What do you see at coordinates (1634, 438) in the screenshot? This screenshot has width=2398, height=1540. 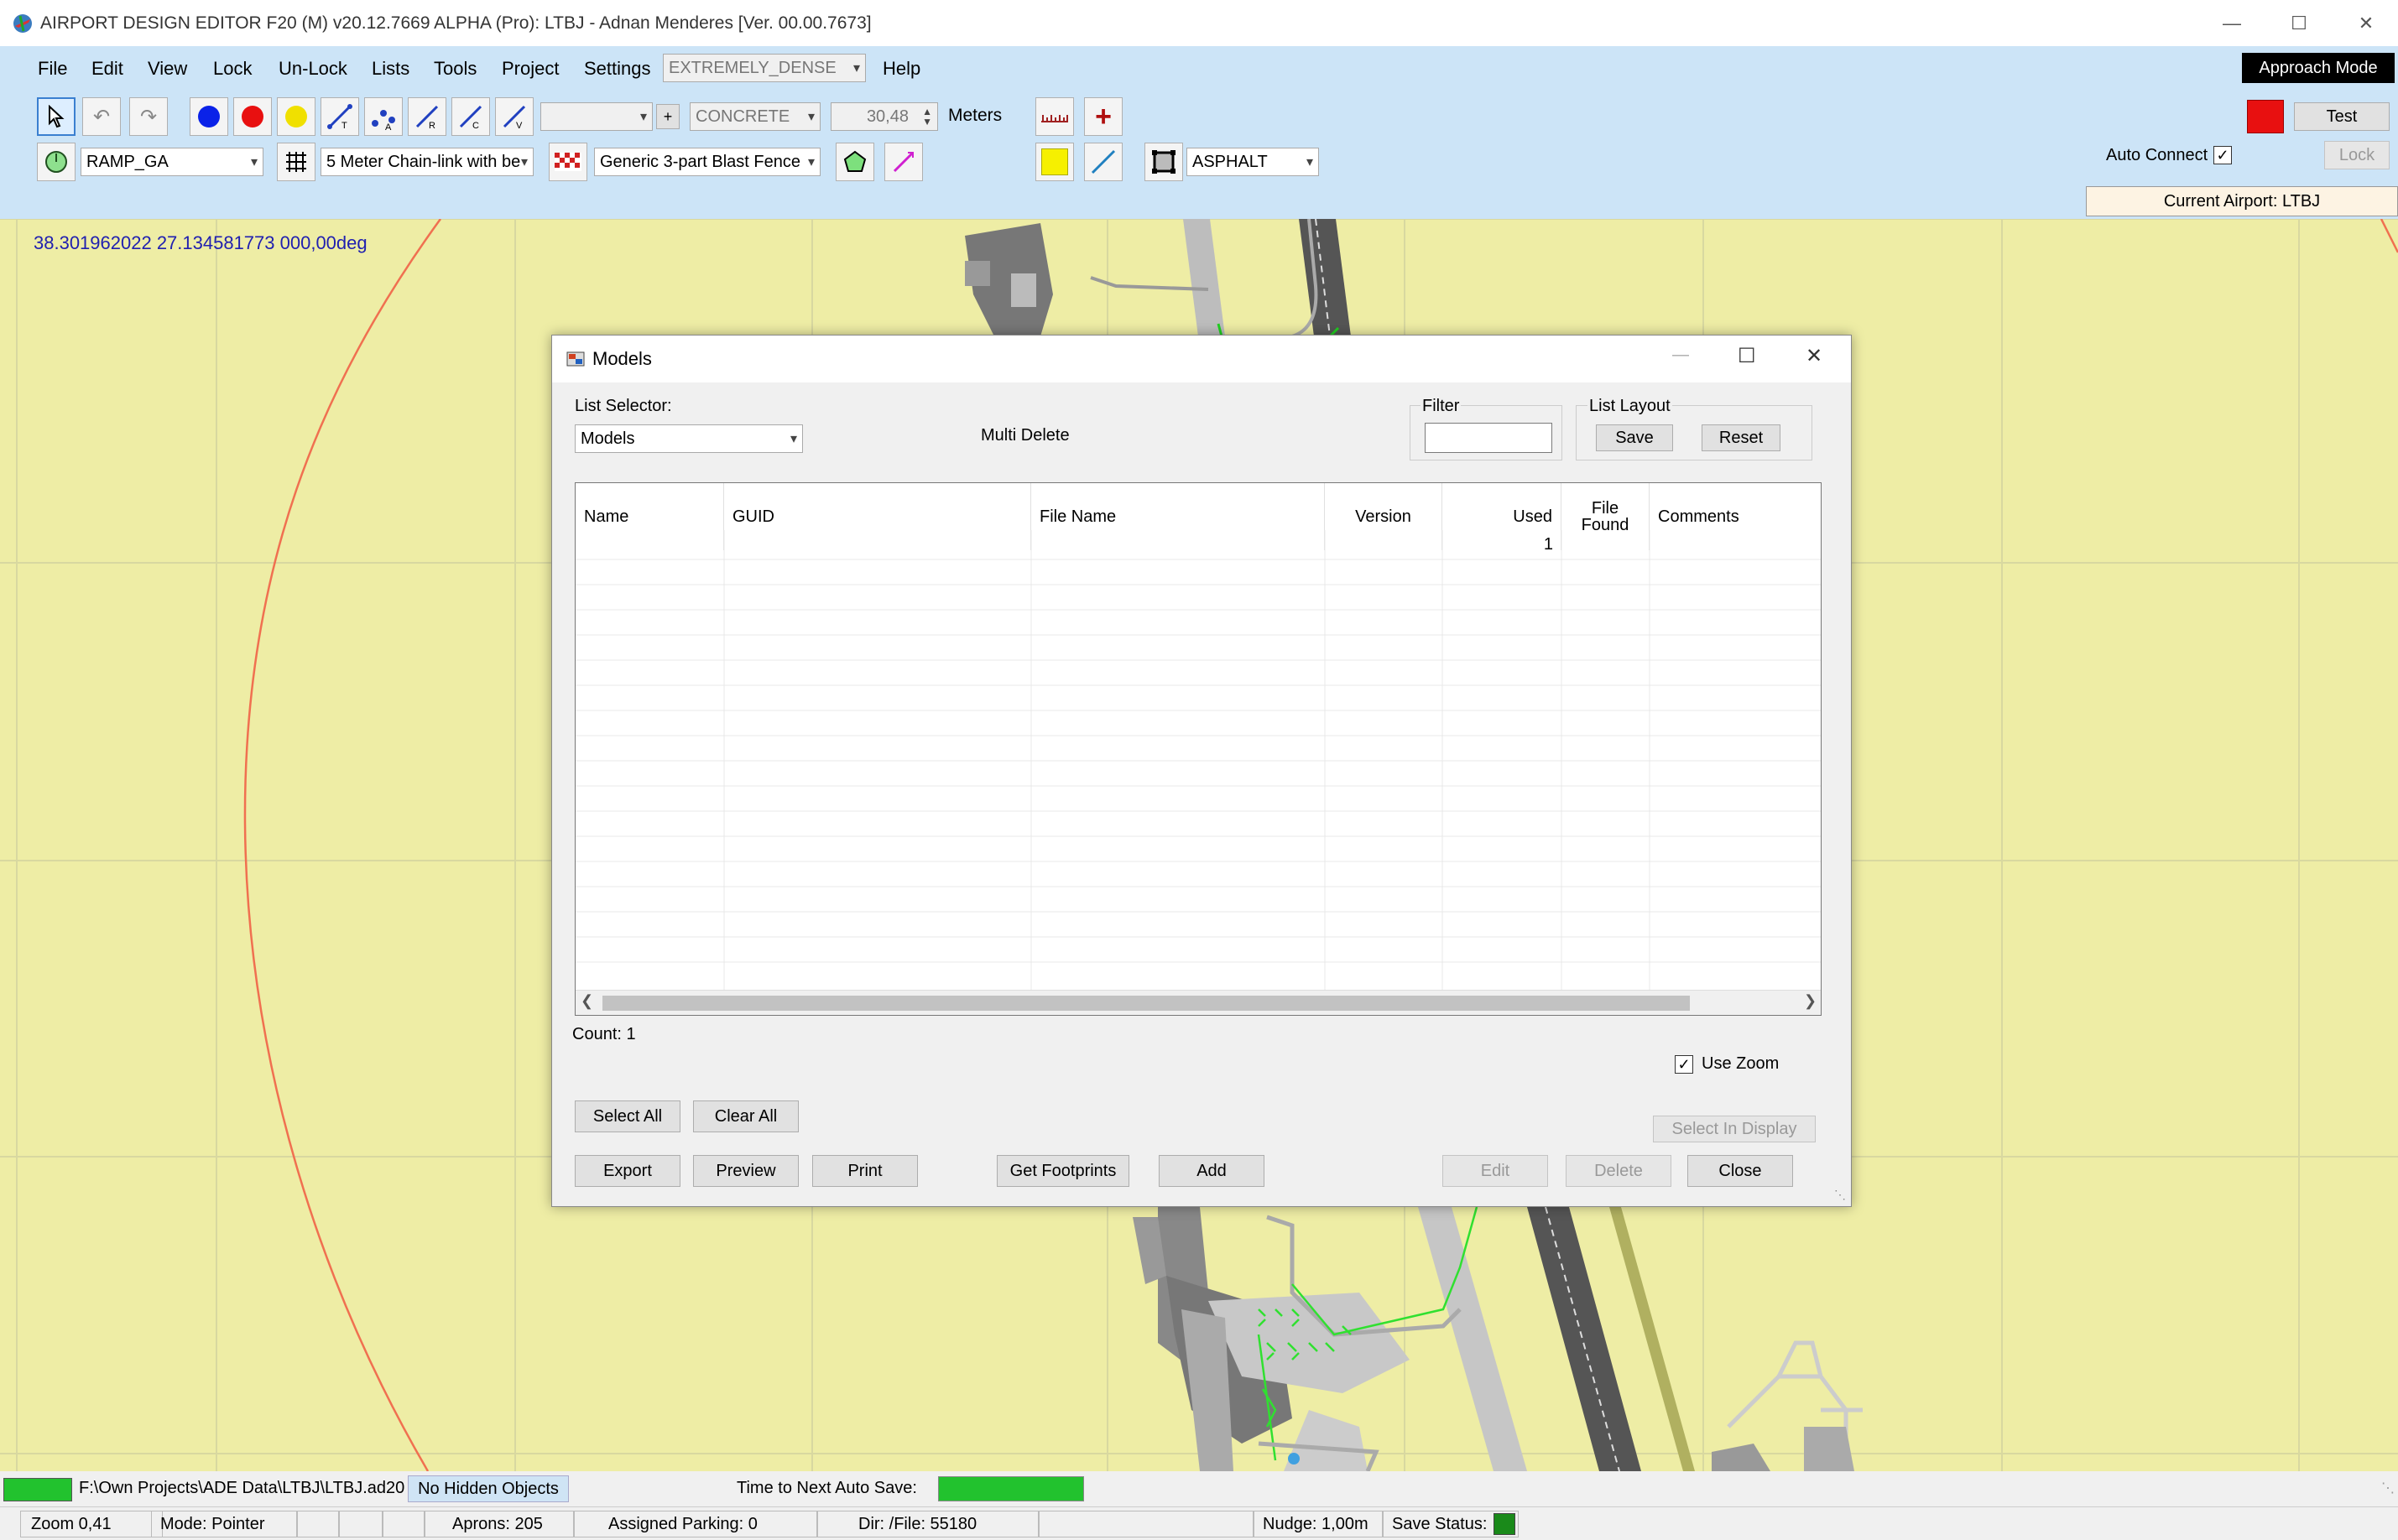 I see `layout-save-button: Save` at bounding box center [1634, 438].